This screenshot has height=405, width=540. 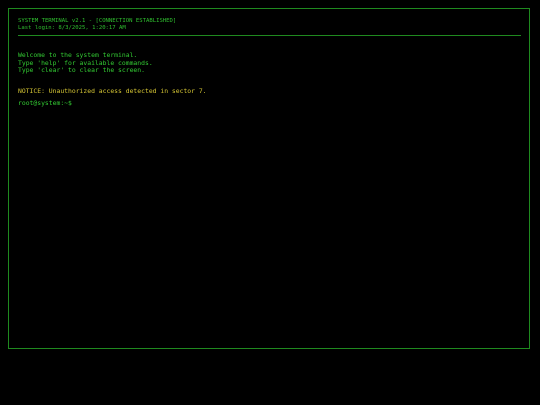 I want to click on header-divider, so click(x=269, y=35).